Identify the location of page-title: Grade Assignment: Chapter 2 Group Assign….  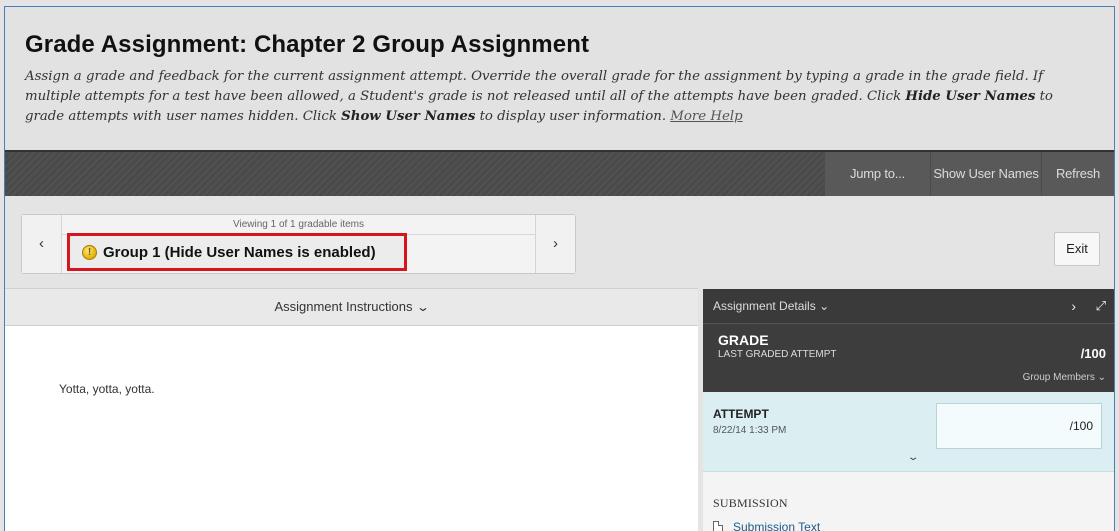
(307, 44).